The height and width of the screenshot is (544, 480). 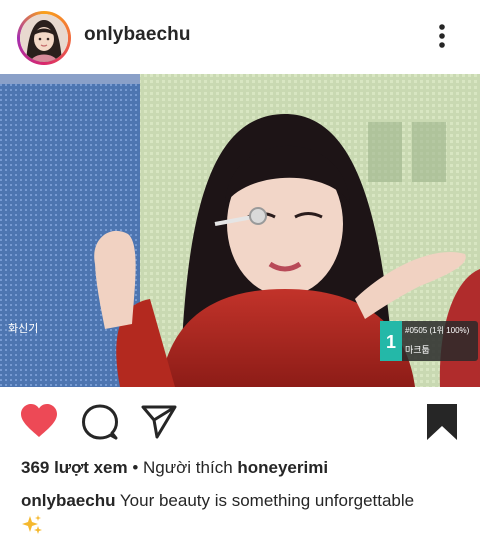 I want to click on photo-badge-bottom: 마크툽, so click(x=417, y=350).